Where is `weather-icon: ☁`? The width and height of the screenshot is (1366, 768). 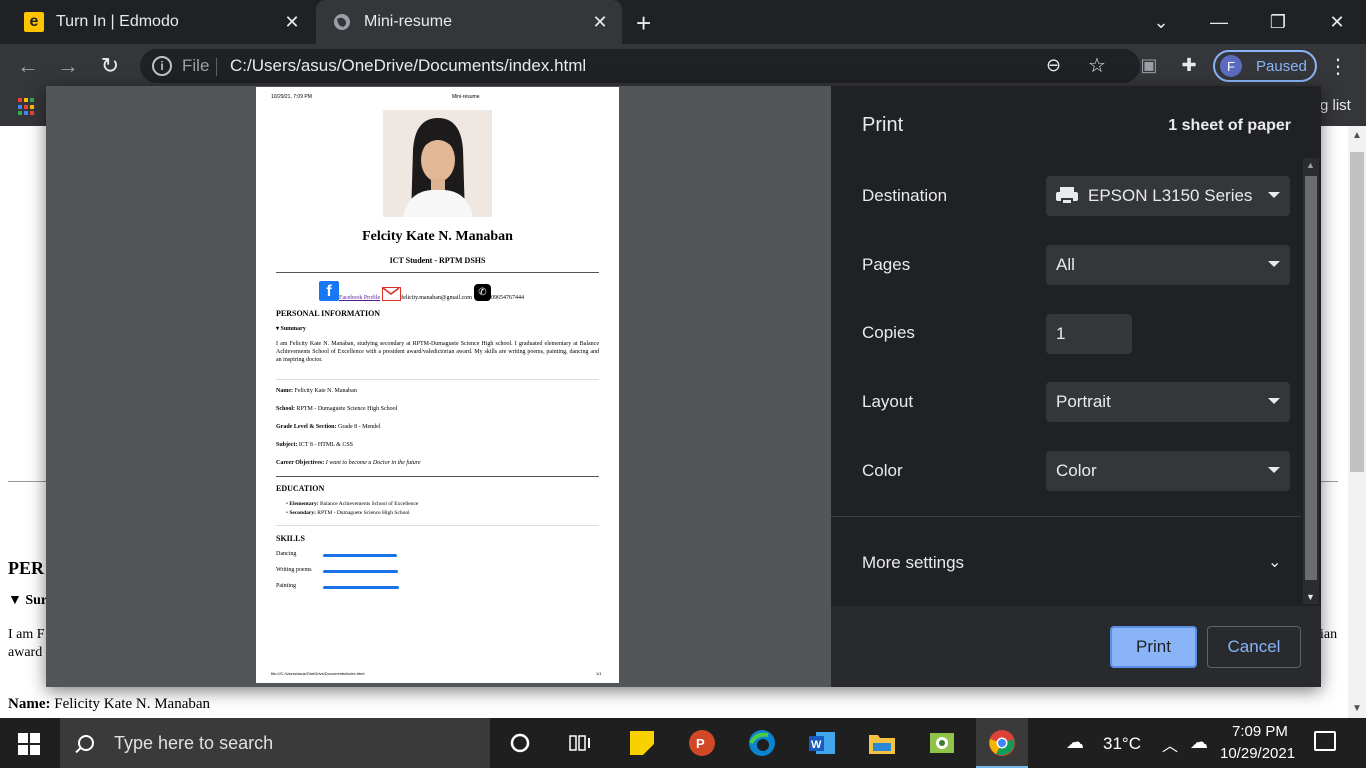
weather-icon: ☁ is located at coordinates (1075, 742).